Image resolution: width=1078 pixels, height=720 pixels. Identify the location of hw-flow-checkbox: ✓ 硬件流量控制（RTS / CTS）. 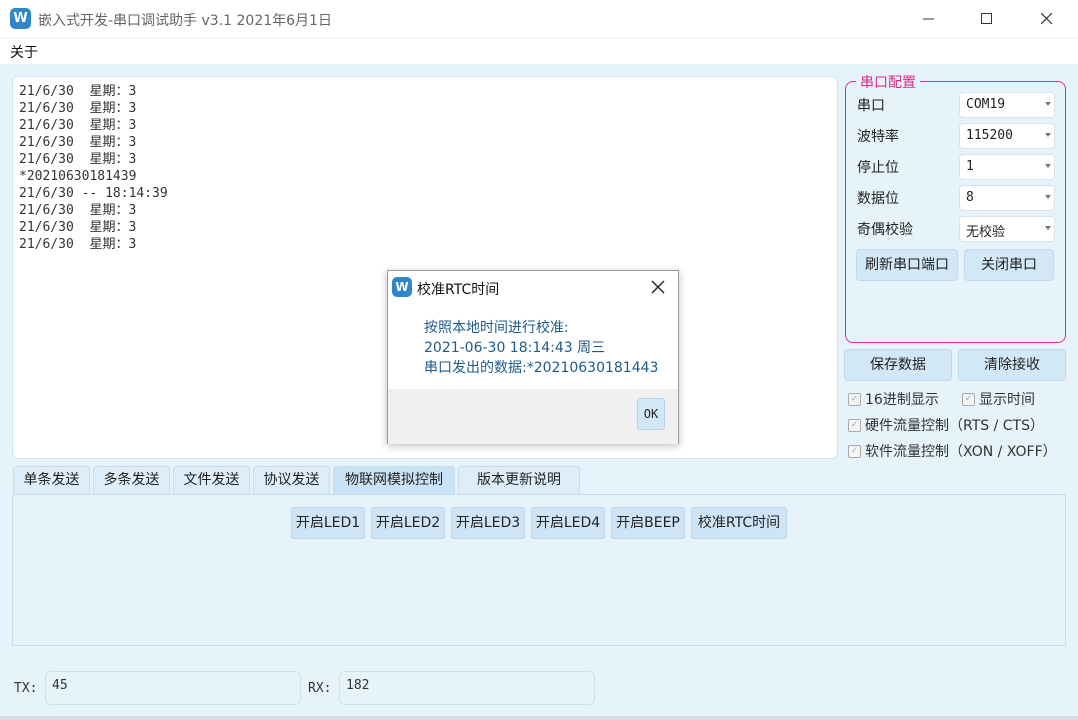
(946, 425).